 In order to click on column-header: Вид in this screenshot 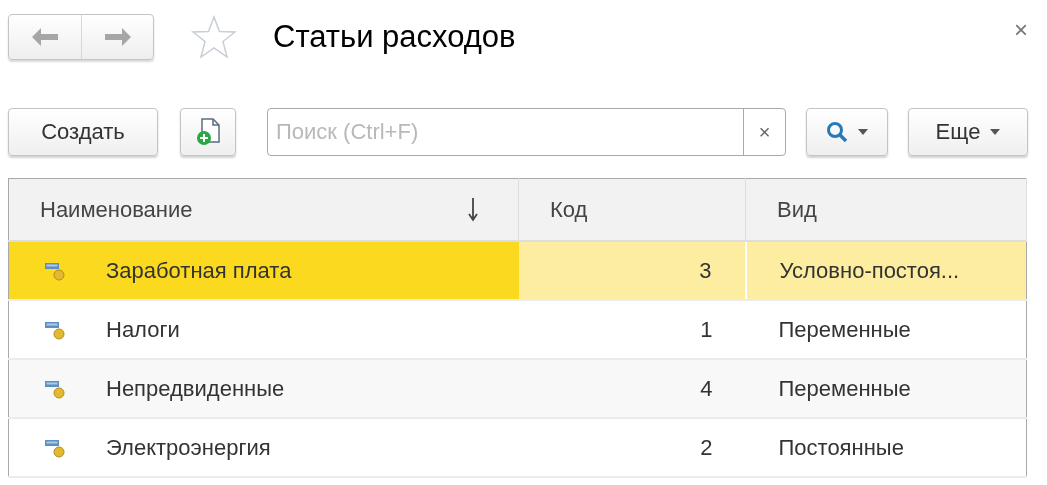, I will do `click(886, 209)`.